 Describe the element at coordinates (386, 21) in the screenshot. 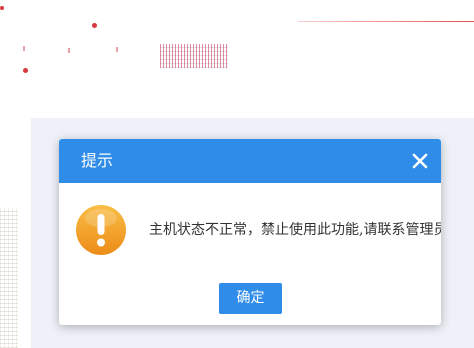

I see `background-line` at that location.